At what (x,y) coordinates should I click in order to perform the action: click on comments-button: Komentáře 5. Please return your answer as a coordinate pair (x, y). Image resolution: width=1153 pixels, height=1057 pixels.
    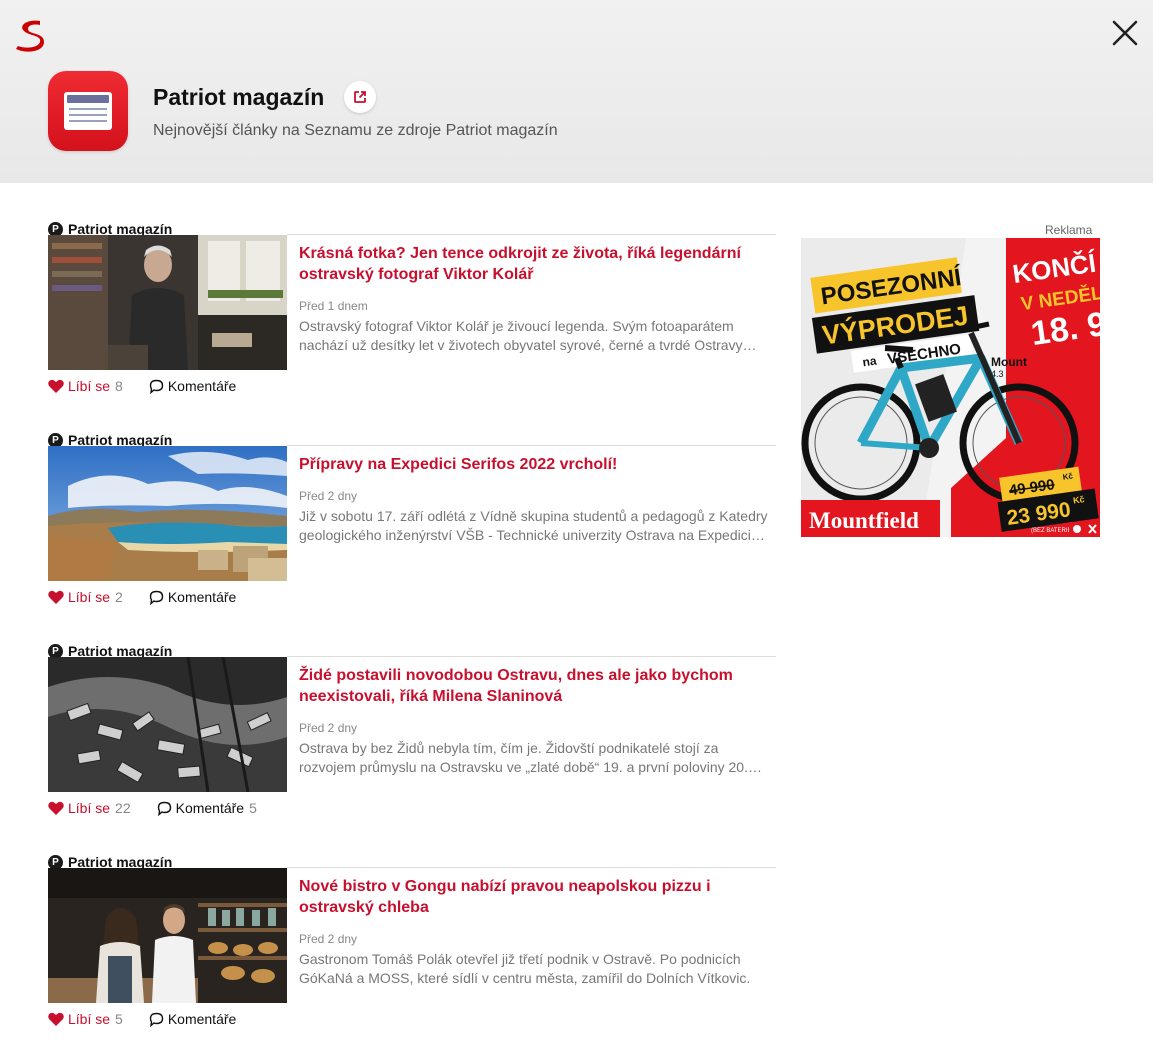
    Looking at the image, I should click on (207, 808).